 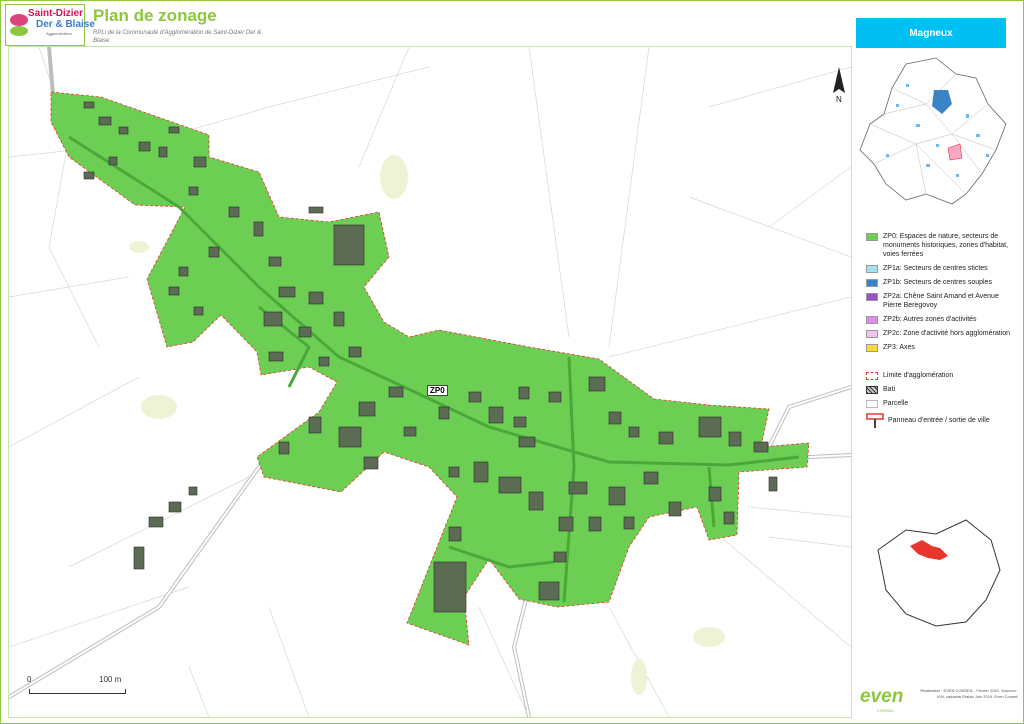 I want to click on legend-item-panneau: Panneau d'entrée / sortie de ville, so click(x=941, y=421).